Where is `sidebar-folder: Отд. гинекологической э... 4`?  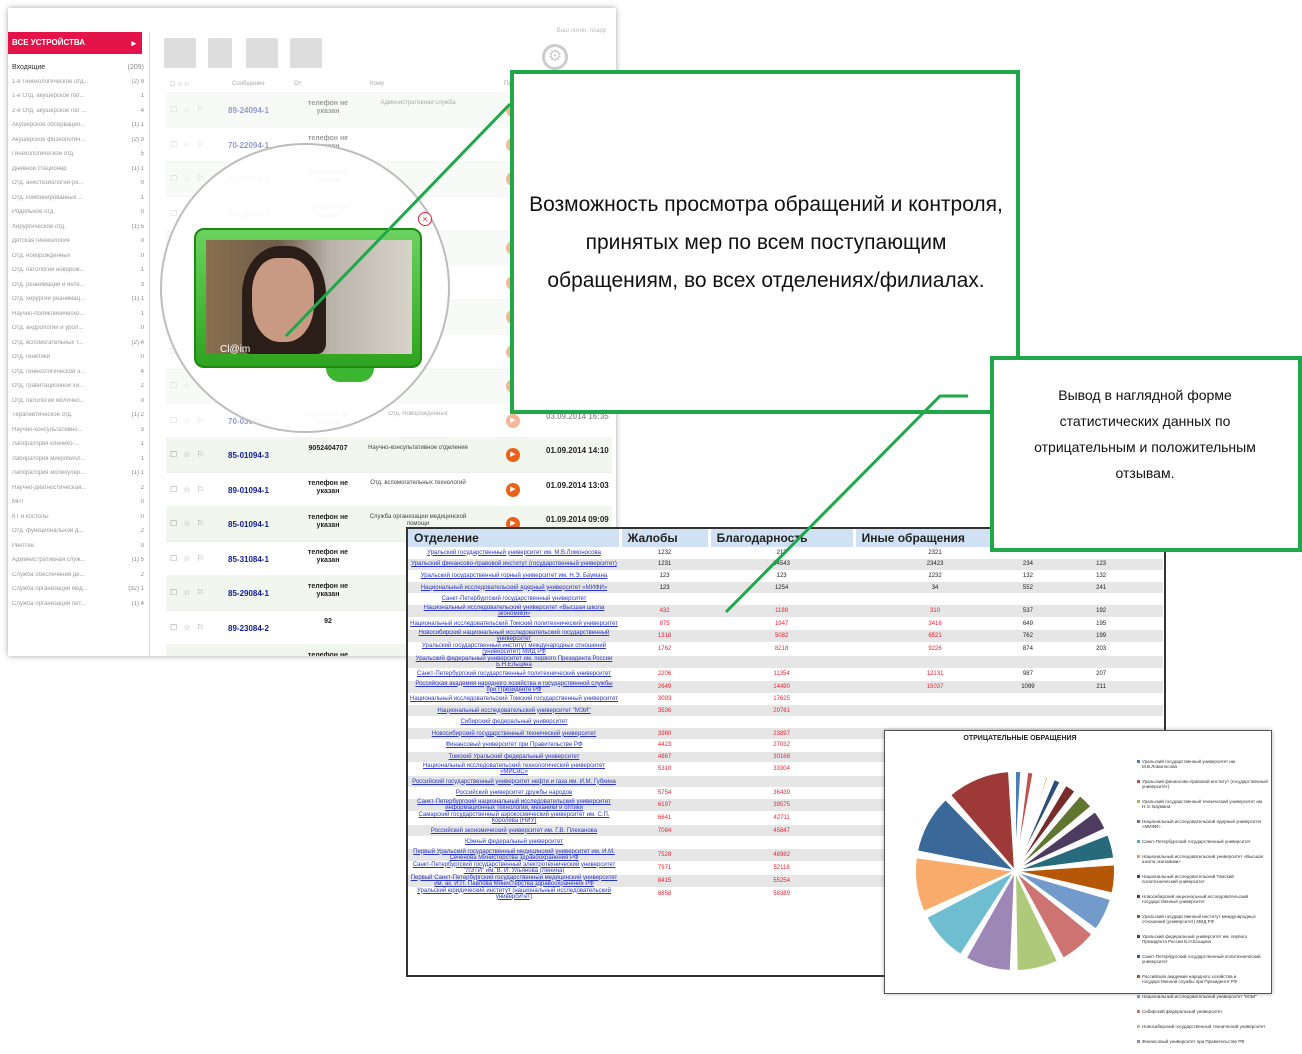
sidebar-folder: Отд. гинекологической э... 4 is located at coordinates (78, 376).